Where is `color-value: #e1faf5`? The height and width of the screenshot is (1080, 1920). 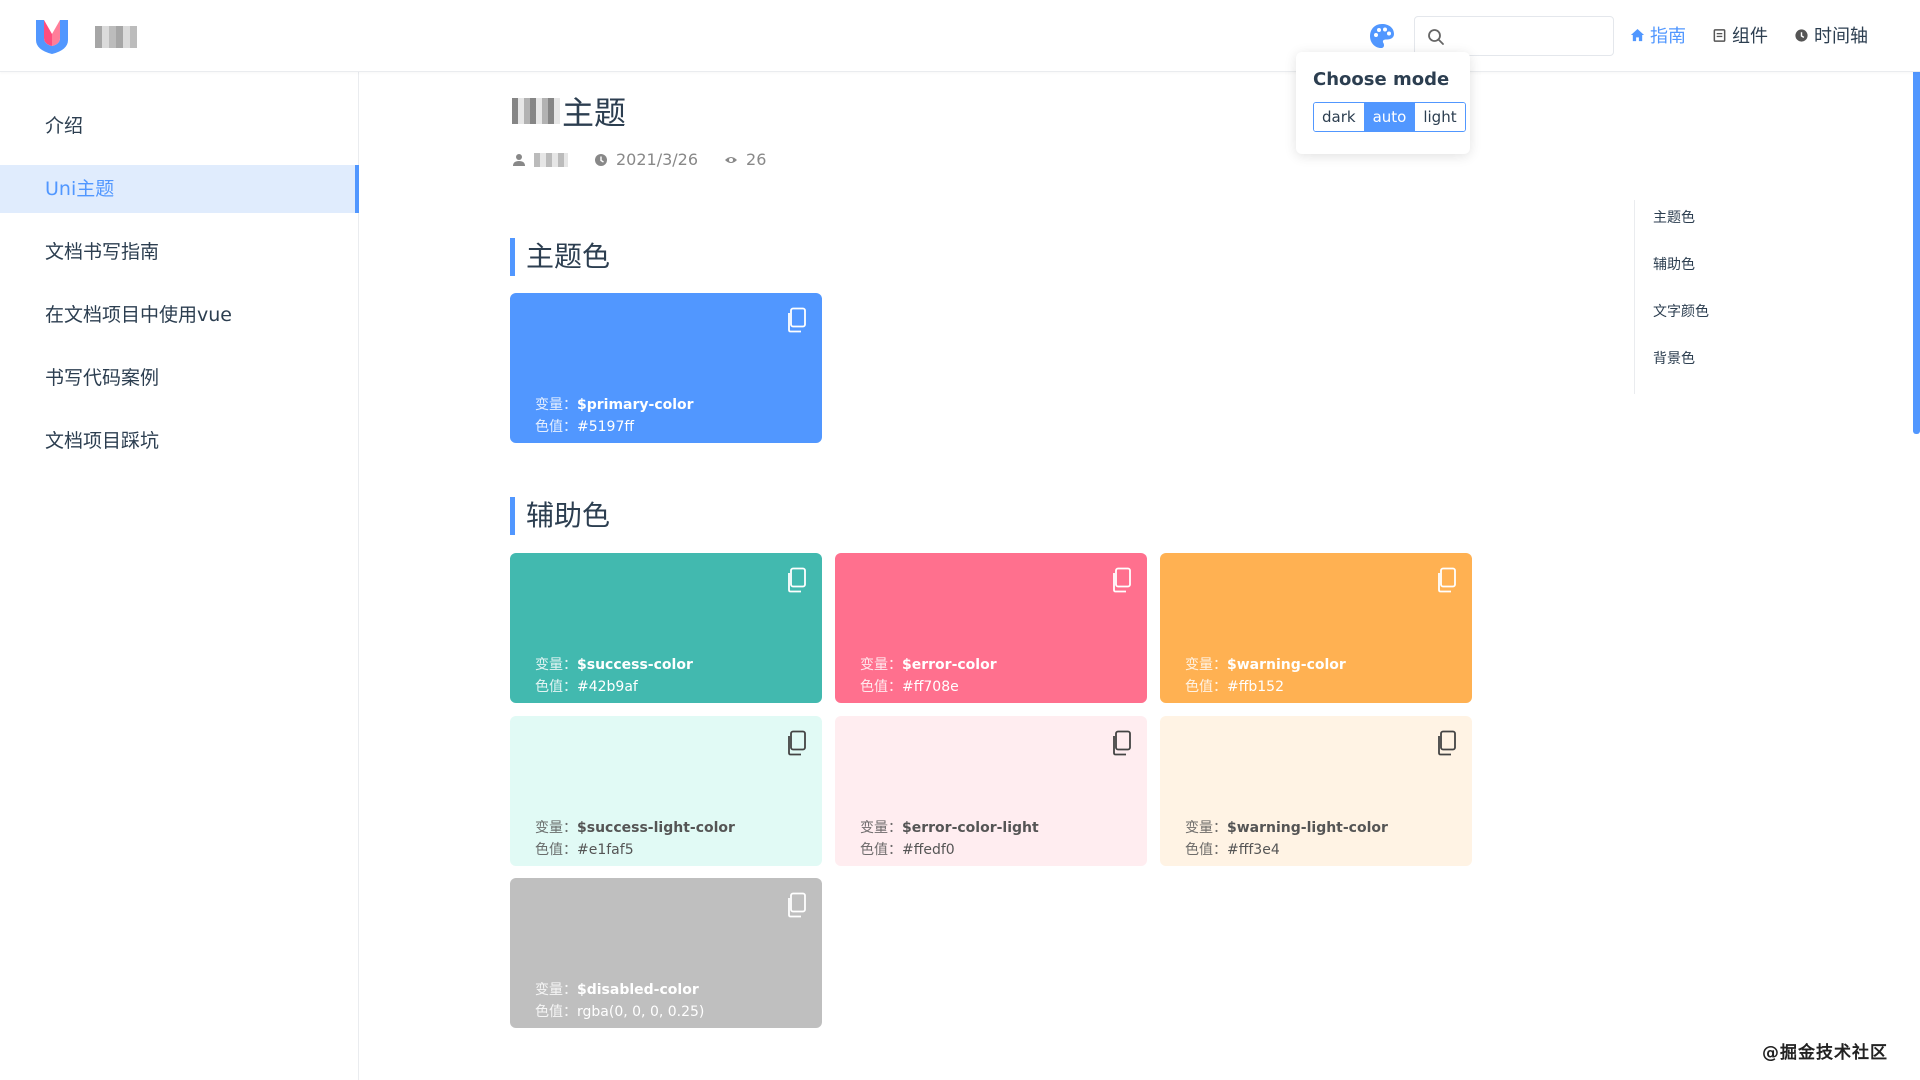
color-value: #e1faf5 is located at coordinates (605, 850).